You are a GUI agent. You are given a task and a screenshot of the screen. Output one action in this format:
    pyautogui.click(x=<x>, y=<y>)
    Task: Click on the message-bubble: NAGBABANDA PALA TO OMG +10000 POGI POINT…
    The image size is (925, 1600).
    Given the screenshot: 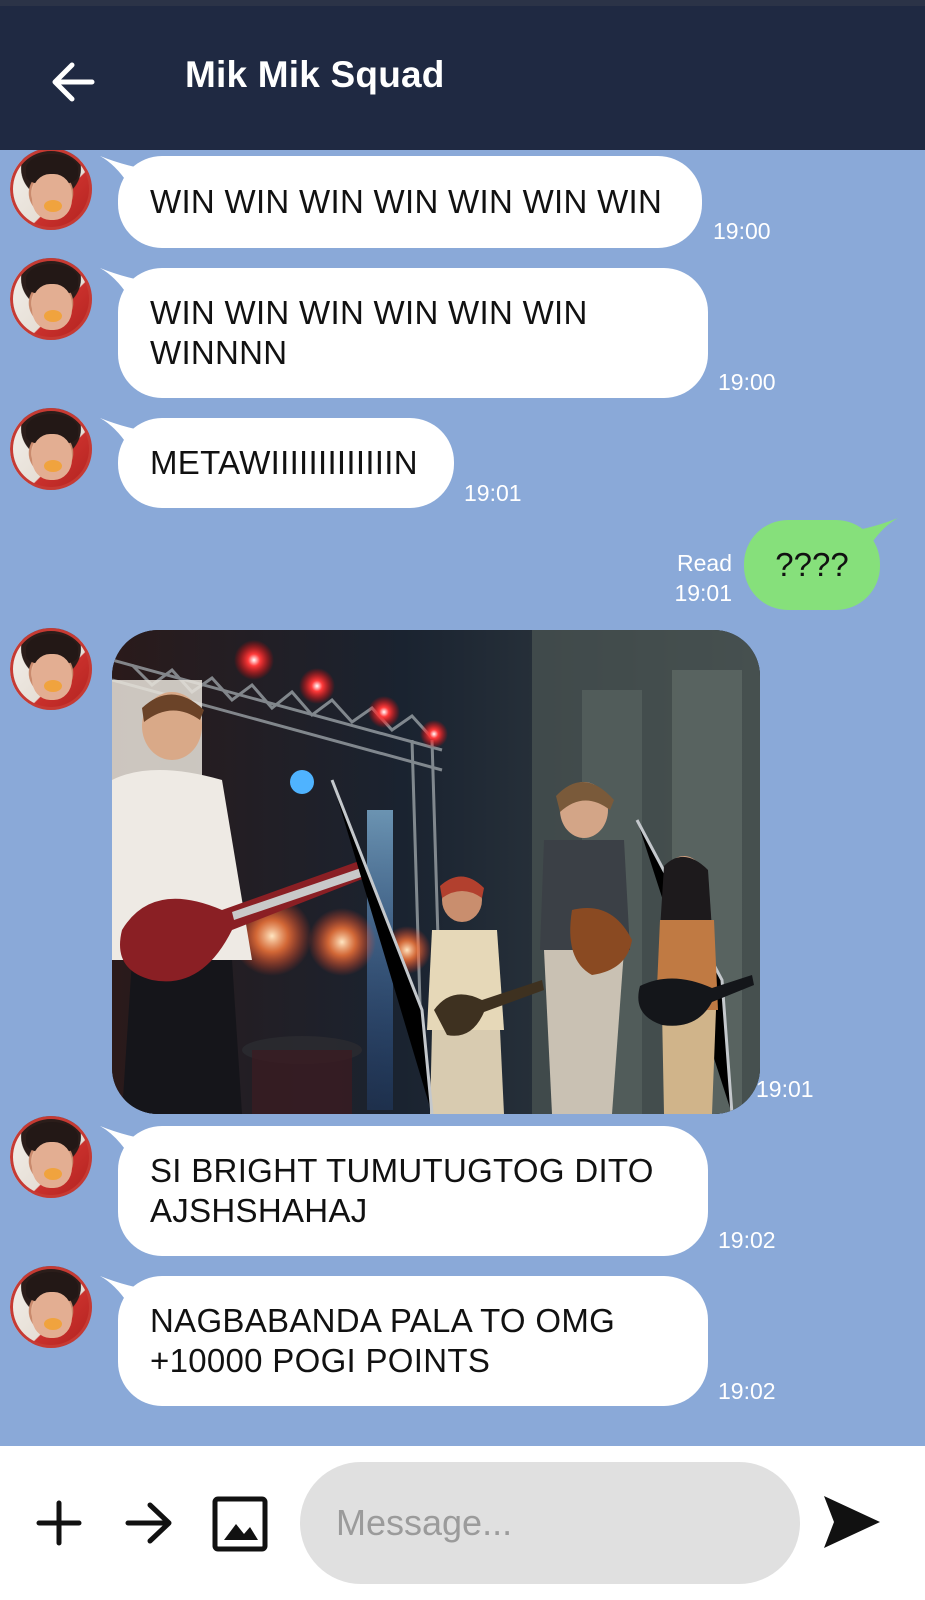 What is the action you would take?
    pyautogui.click(x=413, y=1341)
    